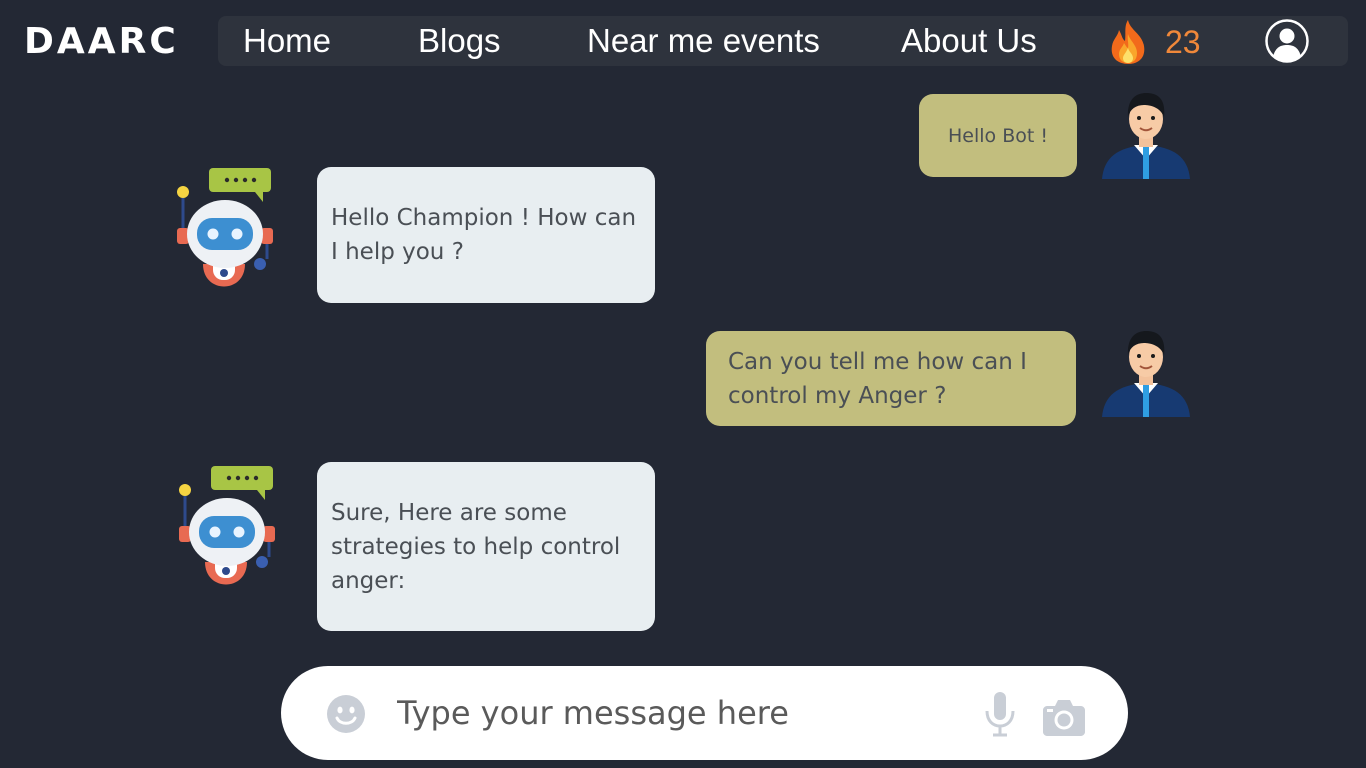 Image resolution: width=1366 pixels, height=768 pixels. Describe the element at coordinates (703, 41) in the screenshot. I see `nav-near-me-events: Near me events` at that location.